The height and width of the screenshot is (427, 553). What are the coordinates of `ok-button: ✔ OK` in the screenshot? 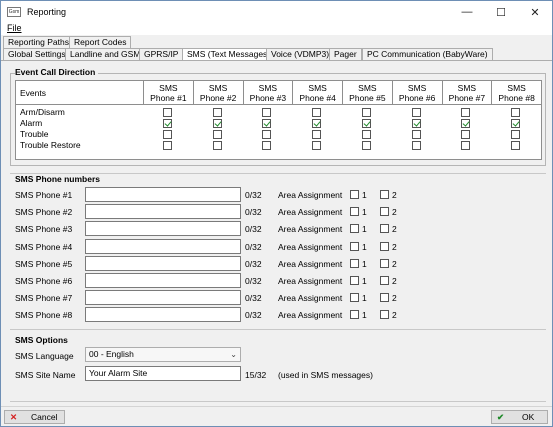 It's located at (519, 417).